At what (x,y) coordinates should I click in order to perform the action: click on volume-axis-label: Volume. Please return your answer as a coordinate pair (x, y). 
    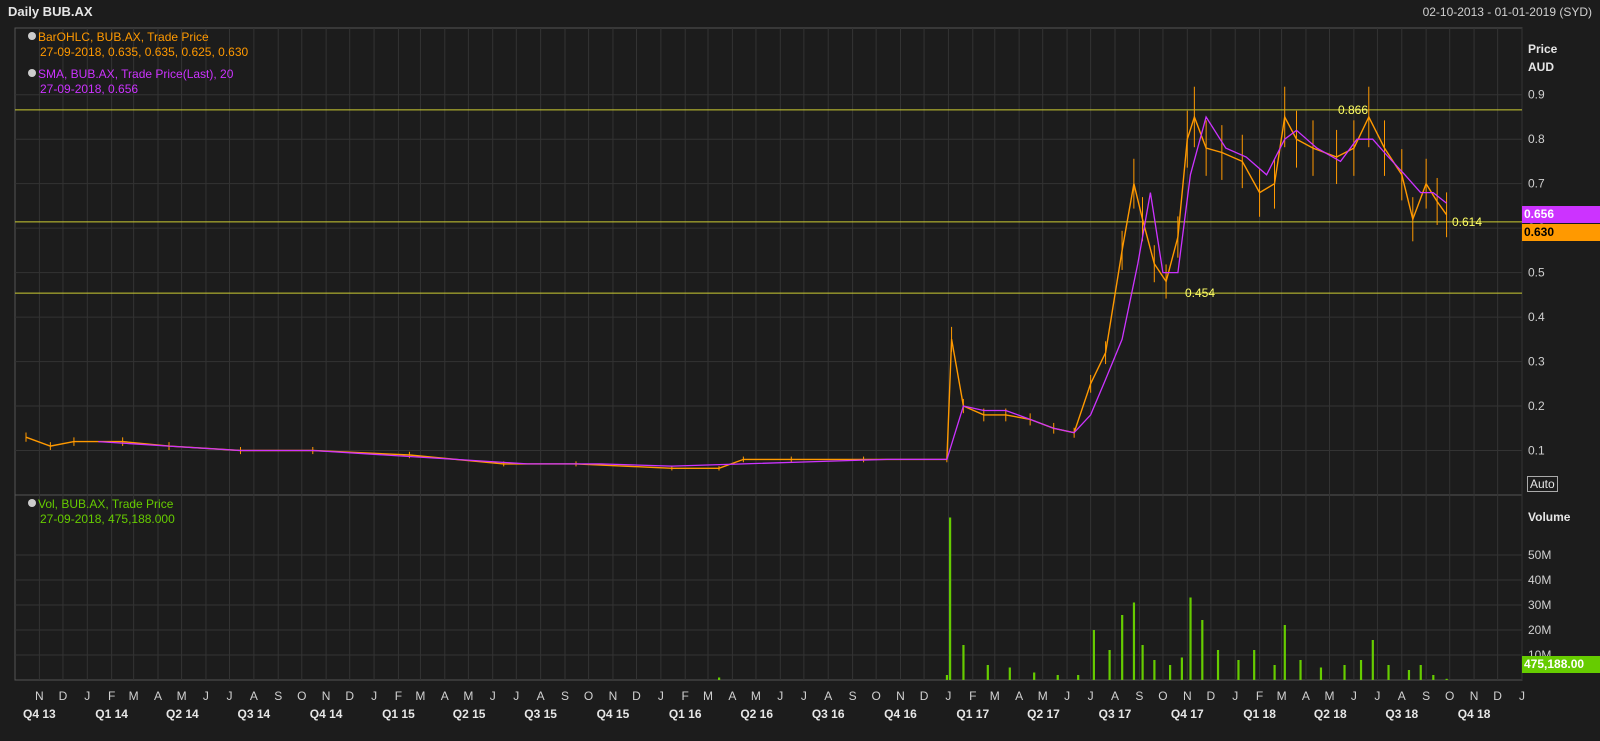
    Looking at the image, I should click on (1549, 517).